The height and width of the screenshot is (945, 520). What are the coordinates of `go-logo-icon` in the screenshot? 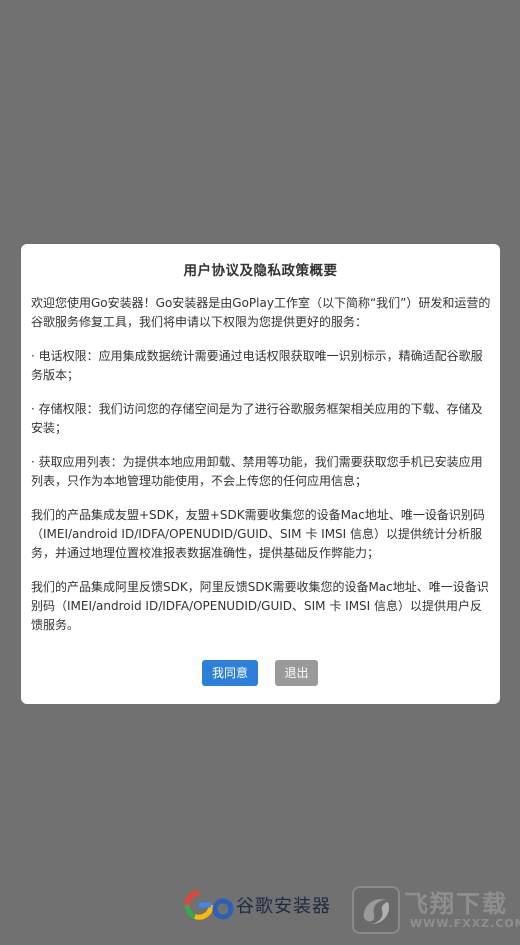 It's located at (209, 905).